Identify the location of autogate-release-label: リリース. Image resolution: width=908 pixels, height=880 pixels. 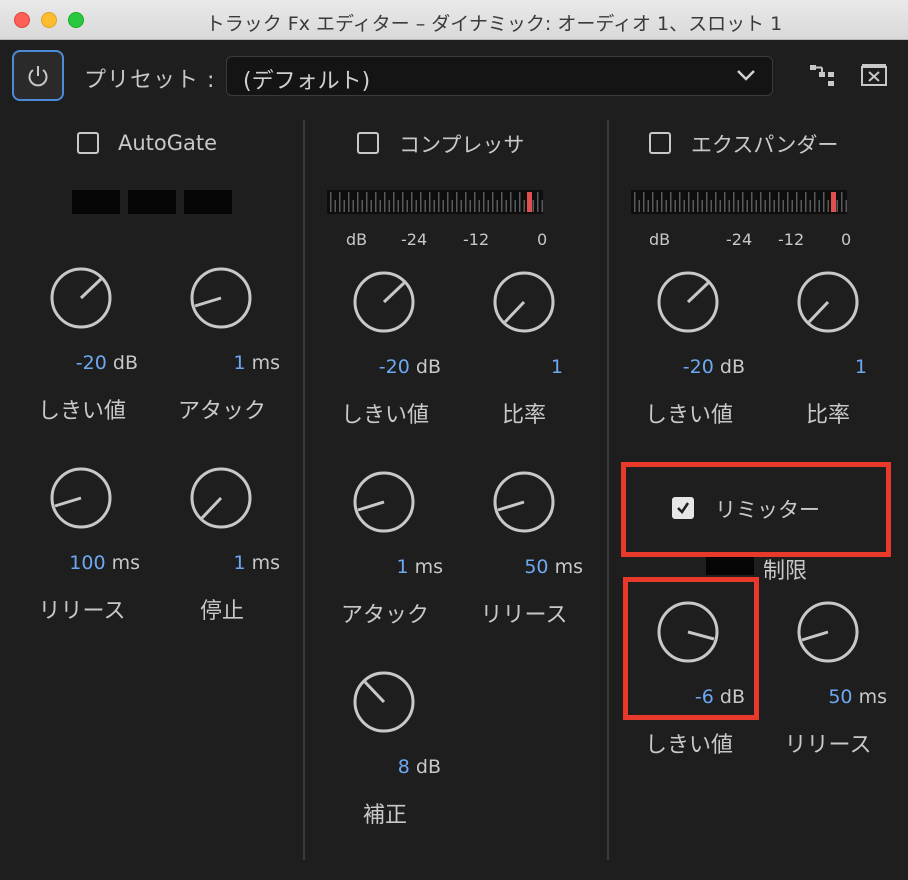
(82, 611).